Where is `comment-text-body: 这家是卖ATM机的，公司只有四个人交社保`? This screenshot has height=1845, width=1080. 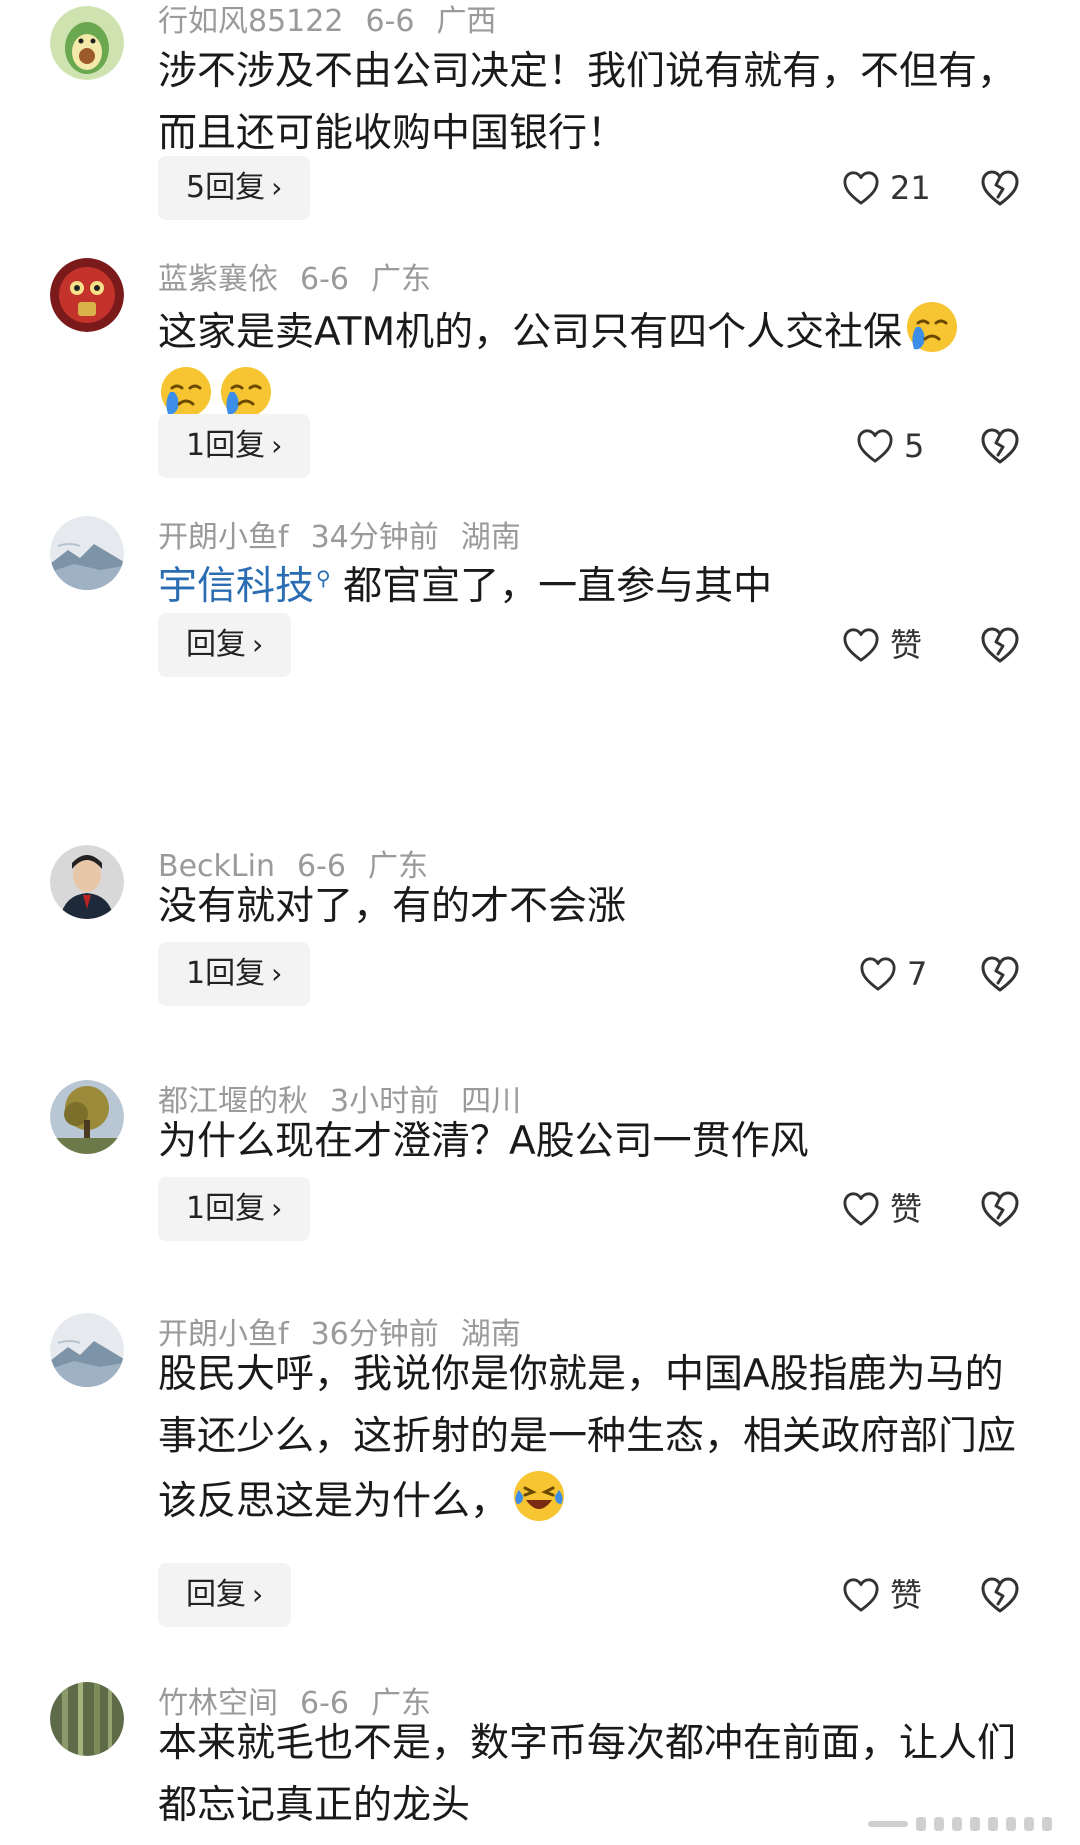 comment-text-body: 这家是卖ATM机的，公司只有四个人交社保 is located at coordinates (530, 332).